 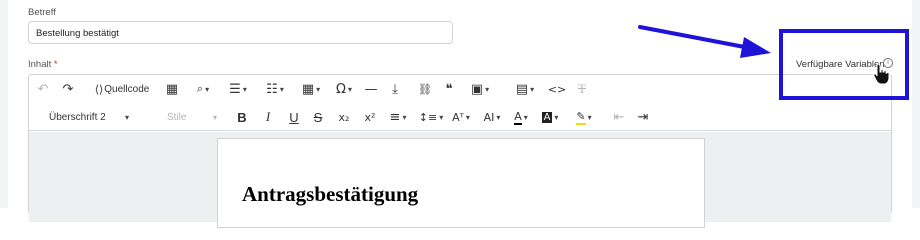 I want to click on hand-cursor-icon, so click(x=881, y=74).